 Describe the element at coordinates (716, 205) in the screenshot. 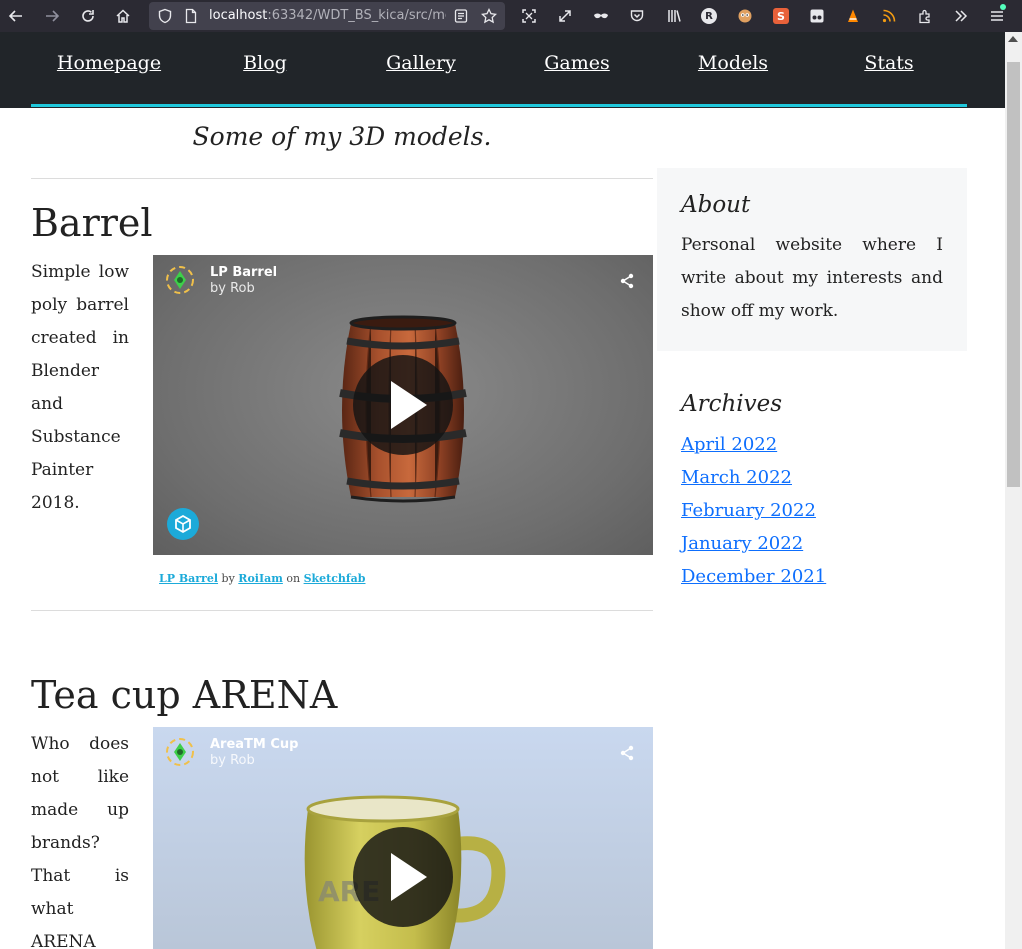

I see `about-heading: About` at that location.